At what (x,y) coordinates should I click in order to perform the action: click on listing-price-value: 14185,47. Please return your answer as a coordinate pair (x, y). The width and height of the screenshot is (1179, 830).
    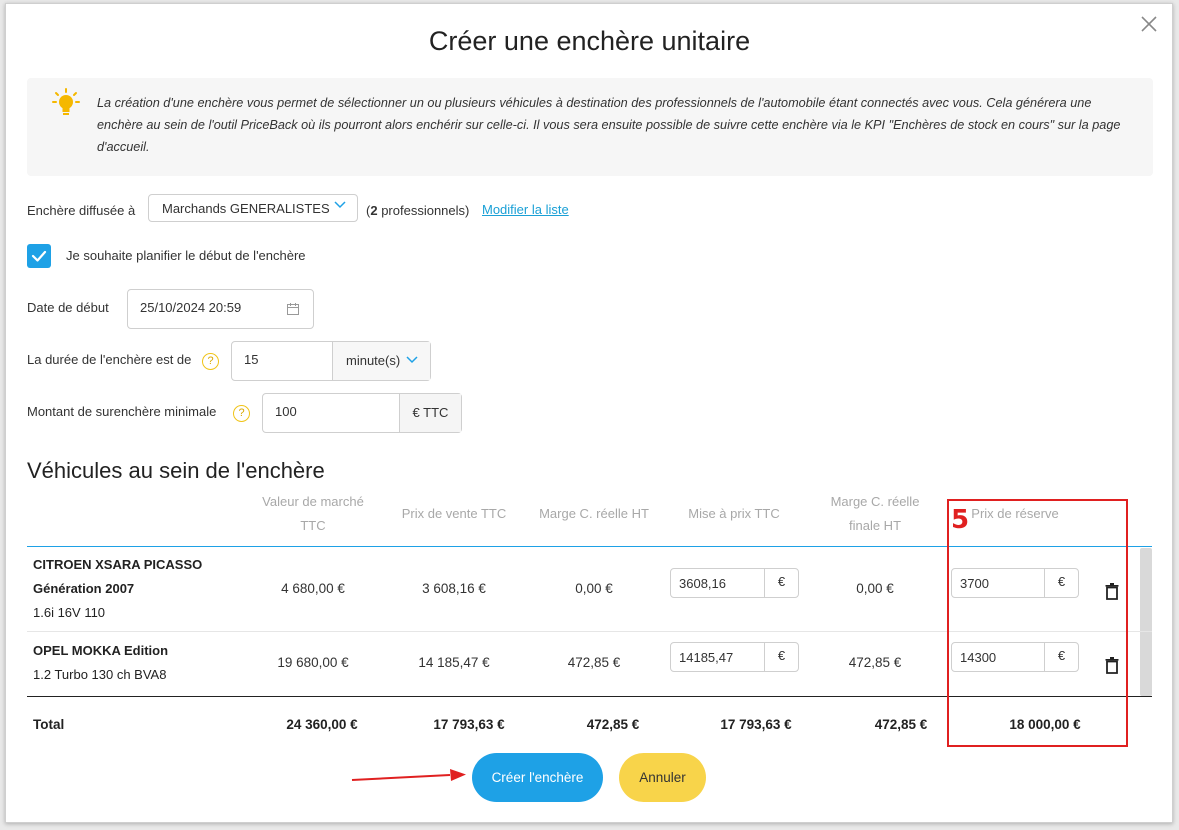
    Looking at the image, I should click on (706, 657).